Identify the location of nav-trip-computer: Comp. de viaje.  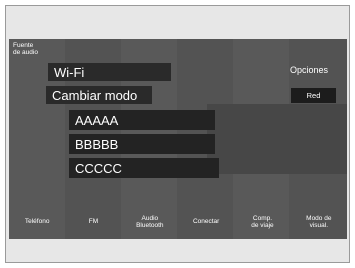
(262, 222).